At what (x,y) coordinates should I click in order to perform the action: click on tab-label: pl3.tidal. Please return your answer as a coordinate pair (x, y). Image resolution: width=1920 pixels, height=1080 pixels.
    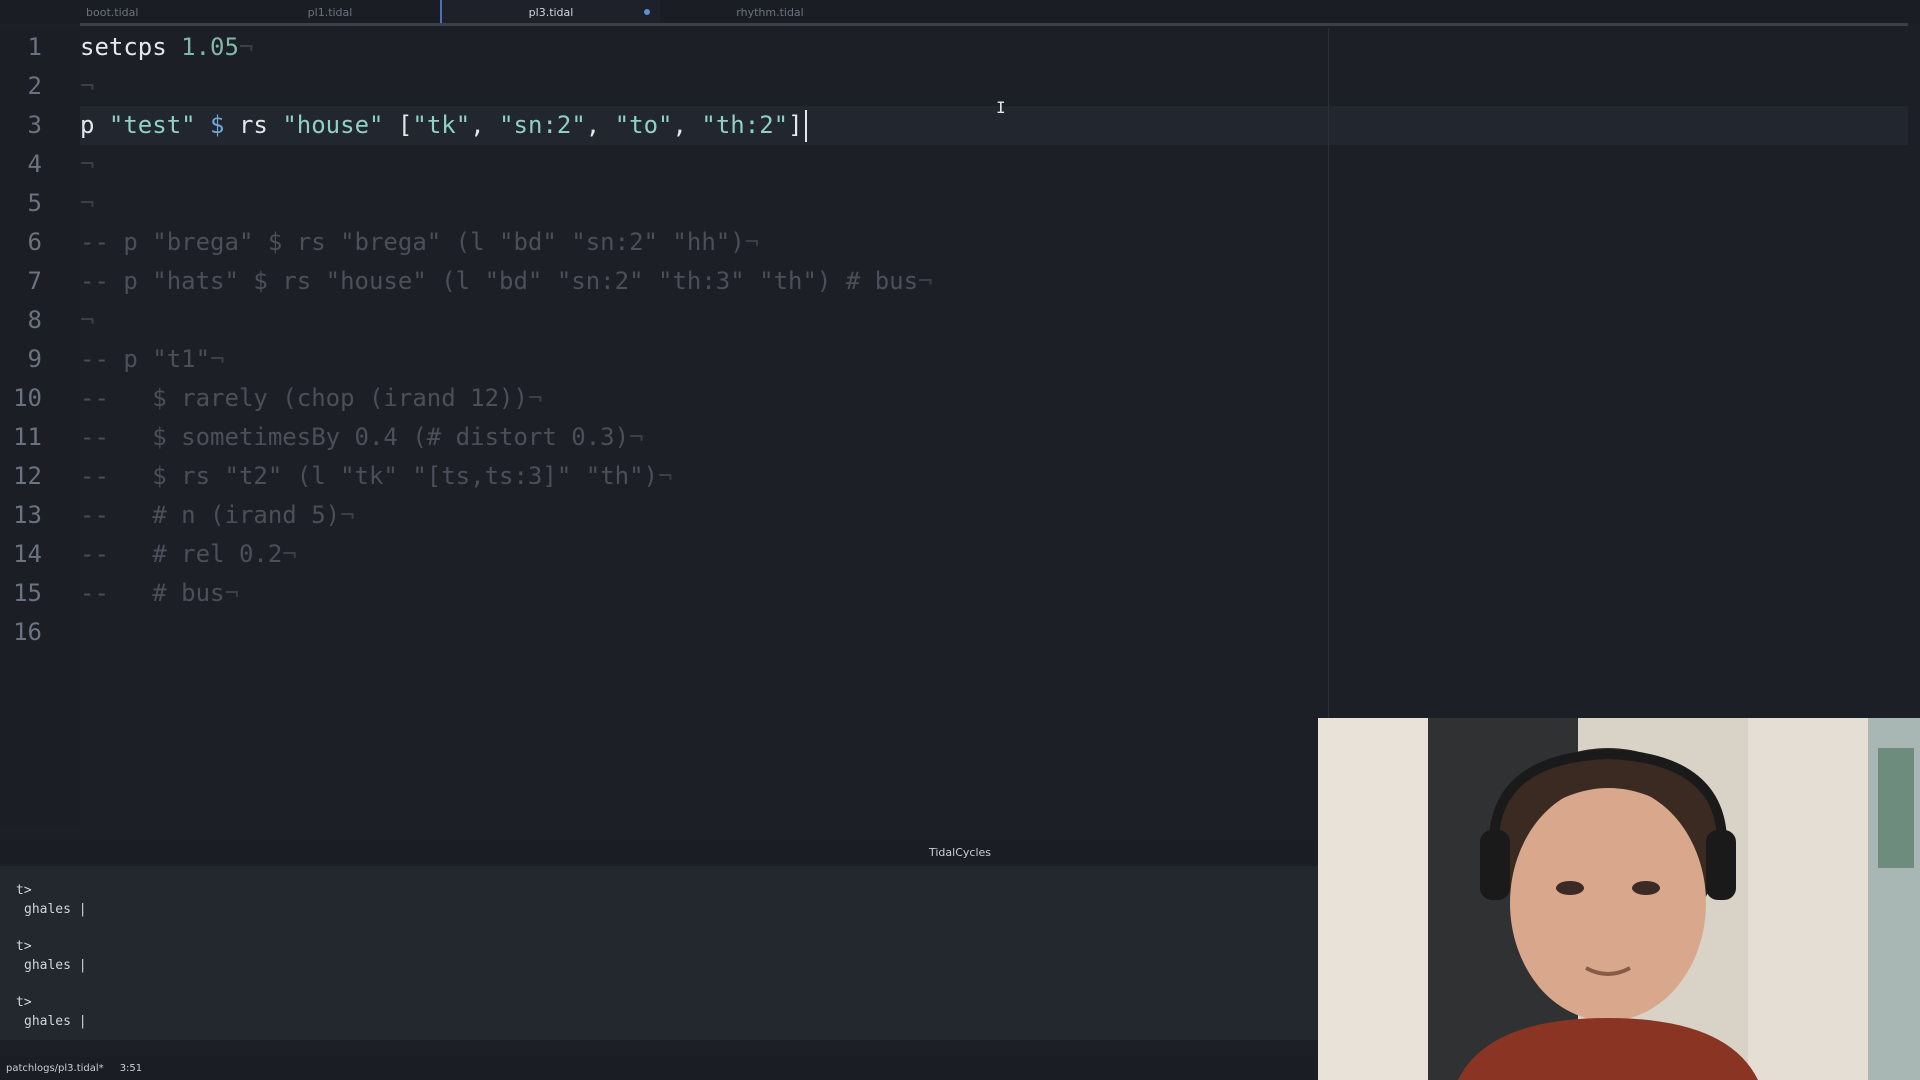
    Looking at the image, I should click on (551, 12).